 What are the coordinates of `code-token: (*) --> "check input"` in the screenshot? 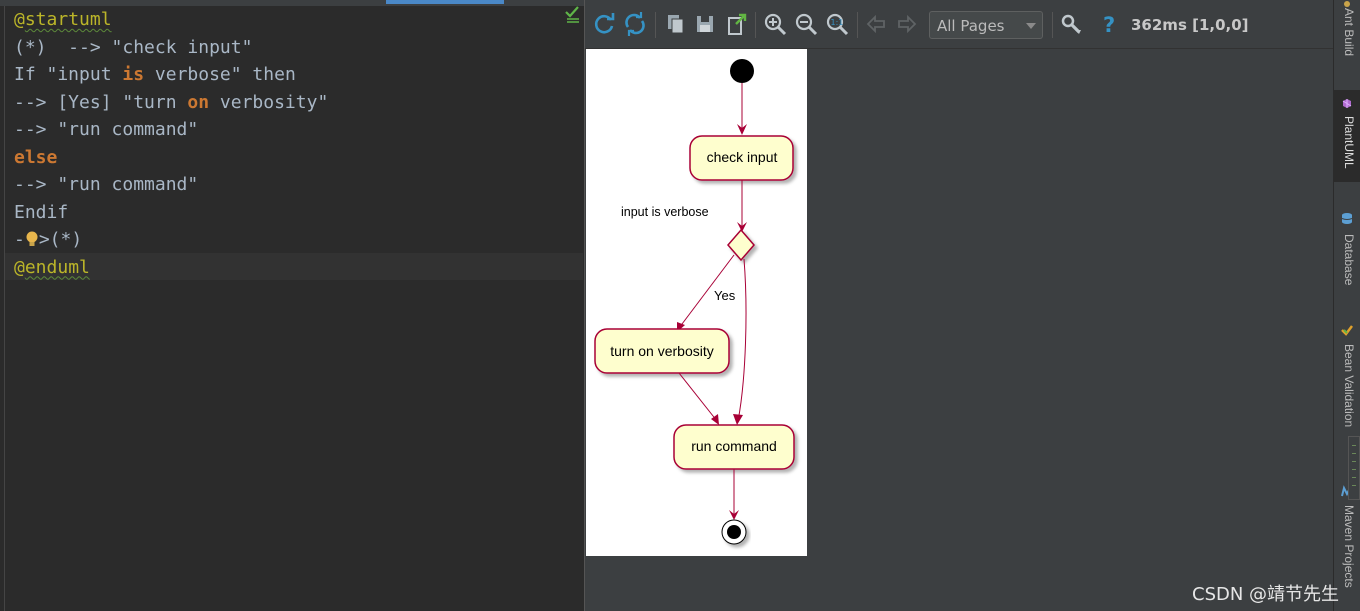 It's located at (133, 47).